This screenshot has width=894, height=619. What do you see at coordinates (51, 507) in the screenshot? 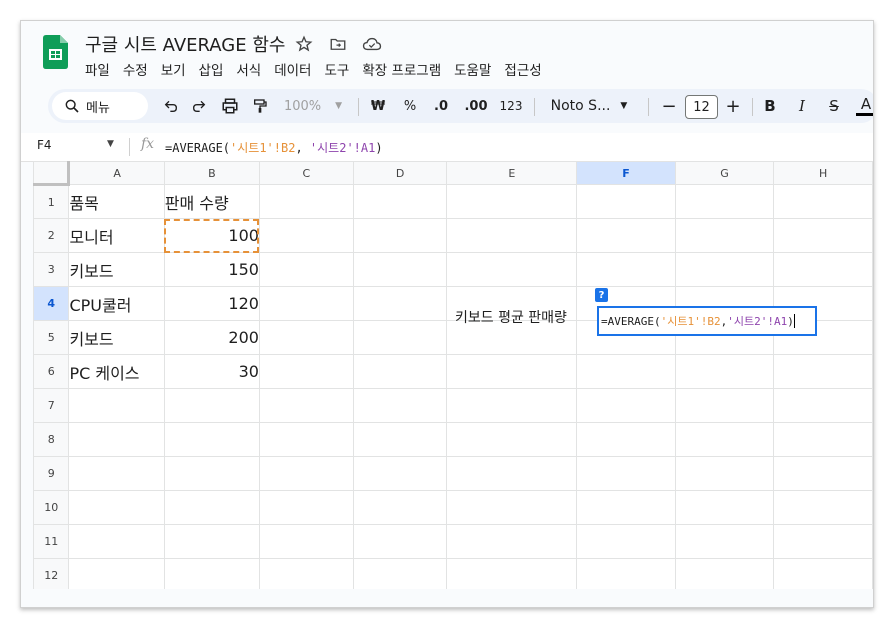
I see `row-header-10: 10` at bounding box center [51, 507].